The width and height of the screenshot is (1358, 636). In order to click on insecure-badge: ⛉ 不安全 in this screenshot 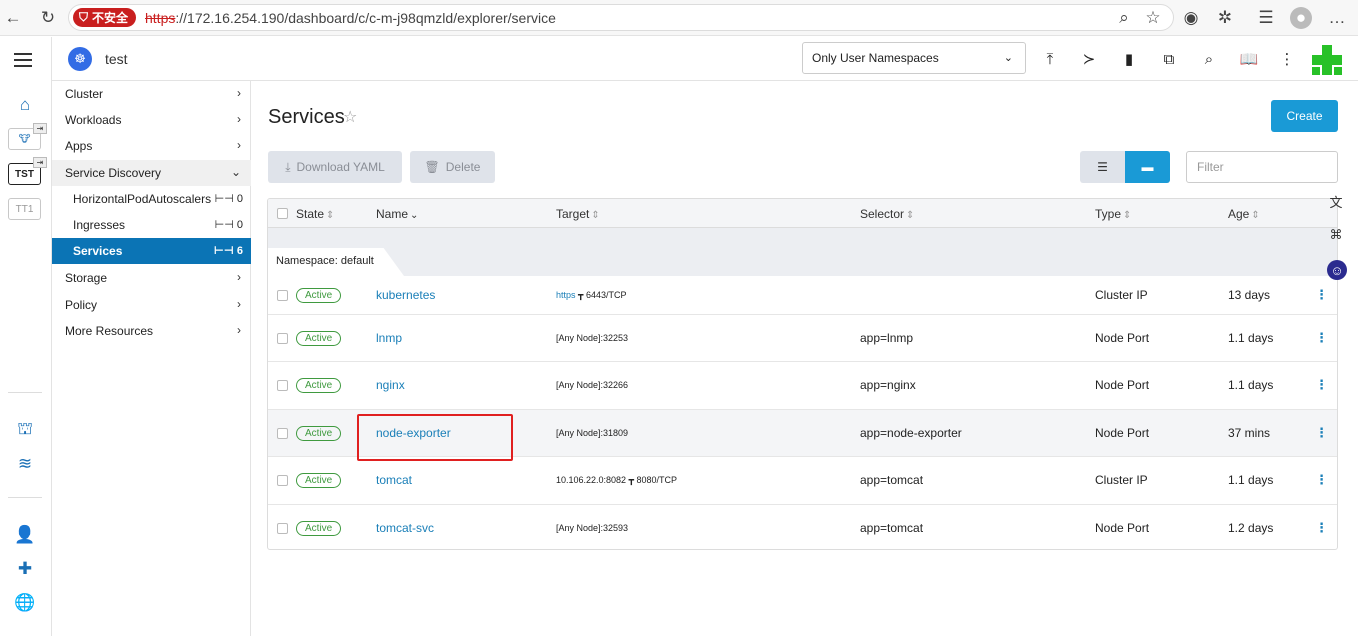, I will do `click(105, 17)`.